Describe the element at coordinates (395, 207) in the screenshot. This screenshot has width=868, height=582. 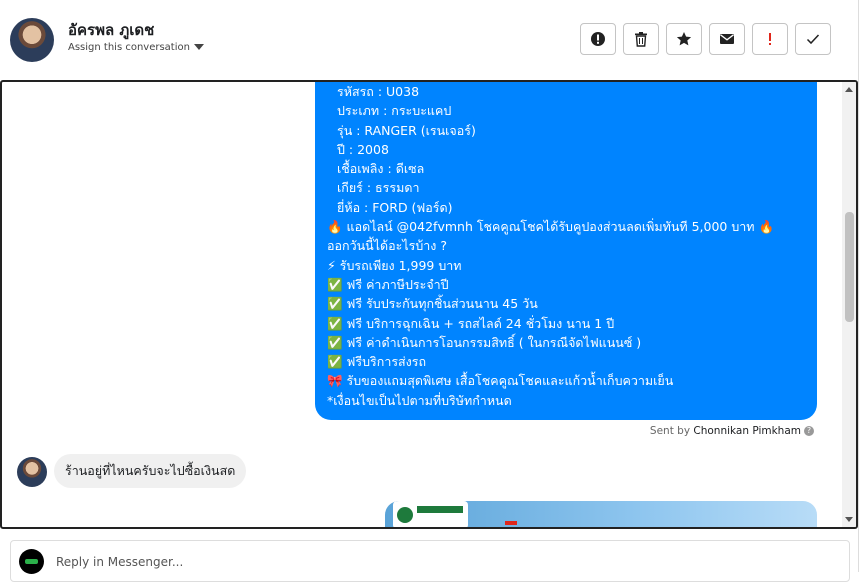
I see `message-line: ยี่ห้อ : FORD (ฟอร์ด)` at that location.